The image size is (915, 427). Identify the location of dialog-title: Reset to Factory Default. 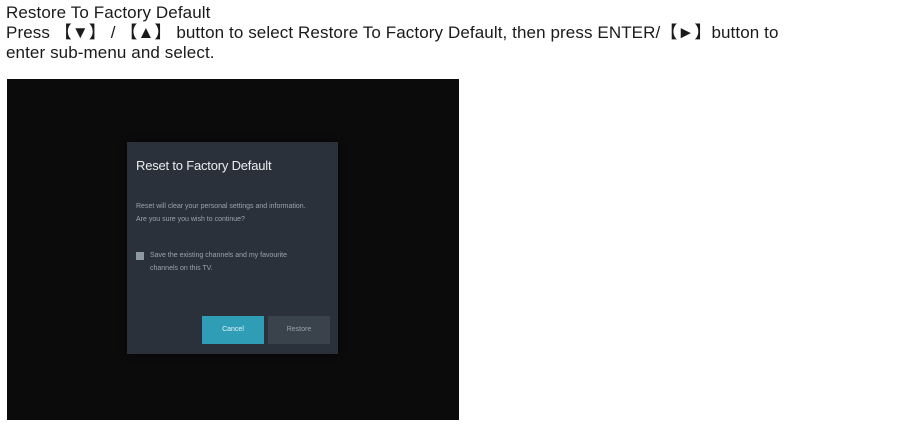
(204, 165).